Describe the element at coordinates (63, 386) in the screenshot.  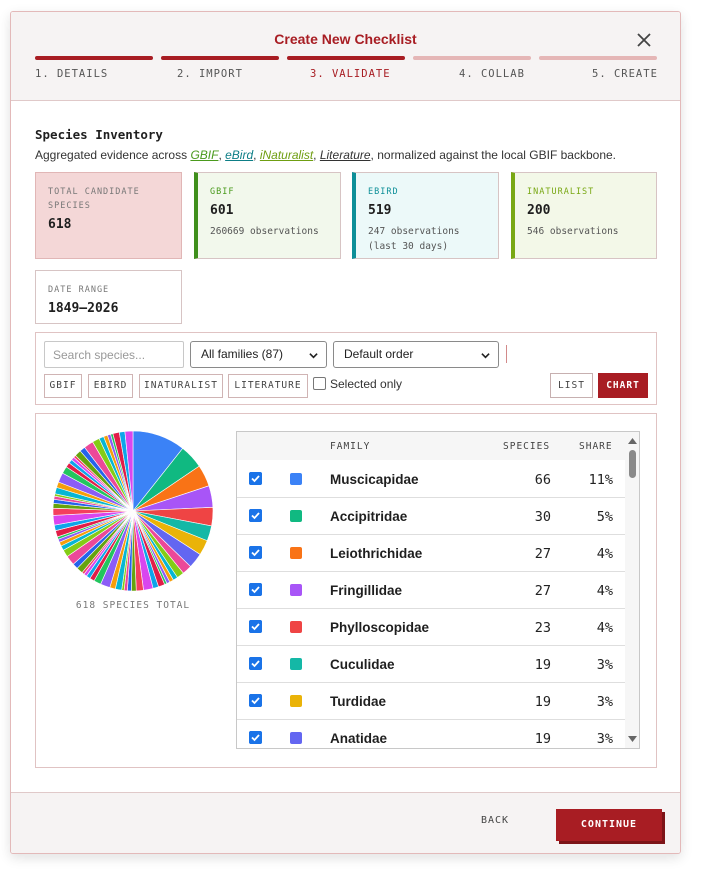
I see `source-toggle-gbif: GBIF` at that location.